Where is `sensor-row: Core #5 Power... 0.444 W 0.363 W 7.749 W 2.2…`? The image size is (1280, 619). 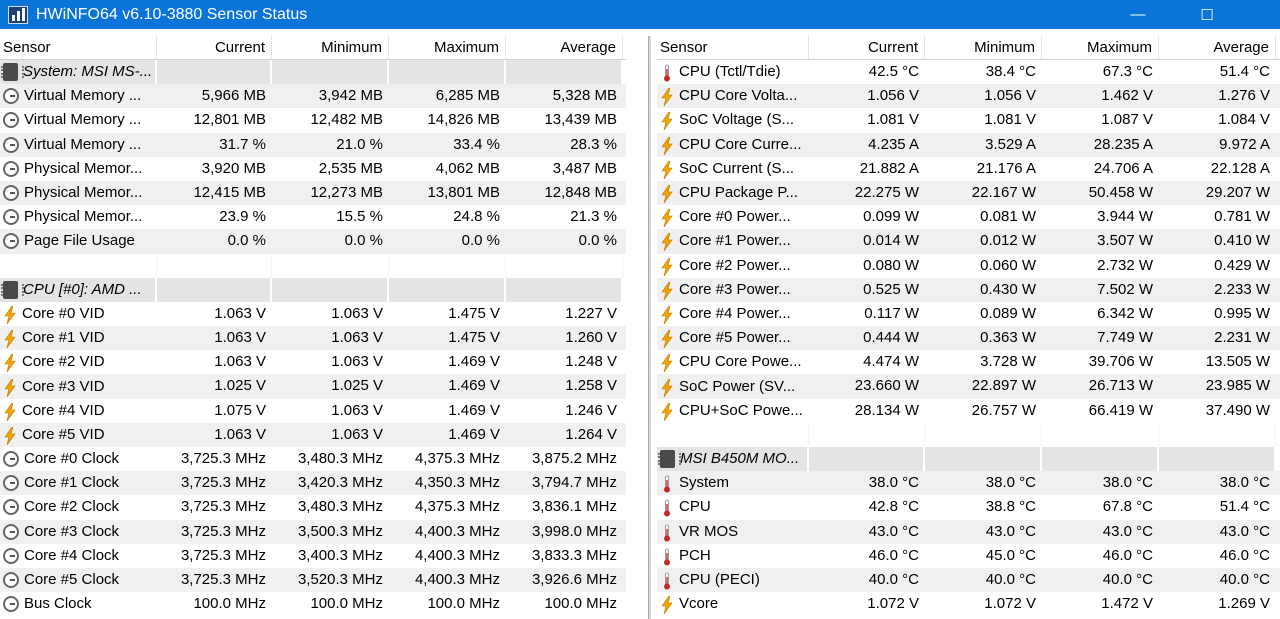 sensor-row: Core #5 Power... 0.444 W 0.363 W 7.749 W 2.2… is located at coordinates (968, 338).